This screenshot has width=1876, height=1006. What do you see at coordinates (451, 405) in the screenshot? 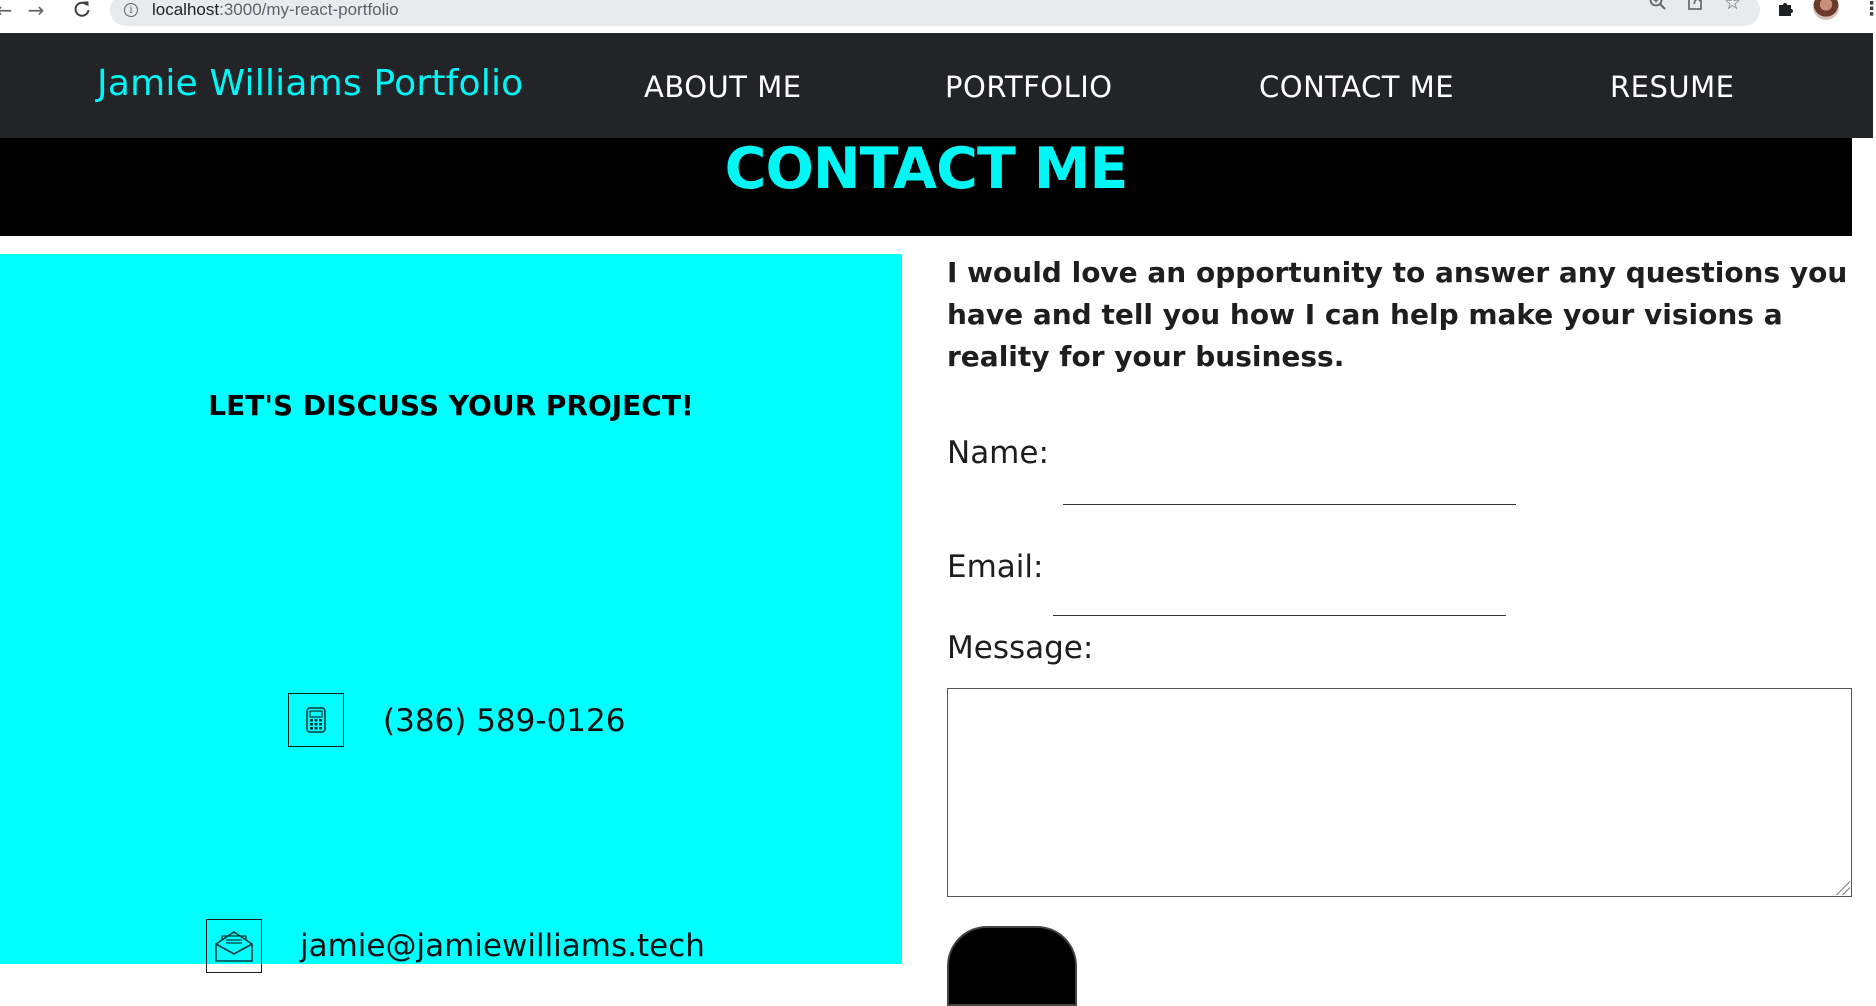
I see `discuss-heading: LET'S DISCUSS YOUR PROJECT!` at bounding box center [451, 405].